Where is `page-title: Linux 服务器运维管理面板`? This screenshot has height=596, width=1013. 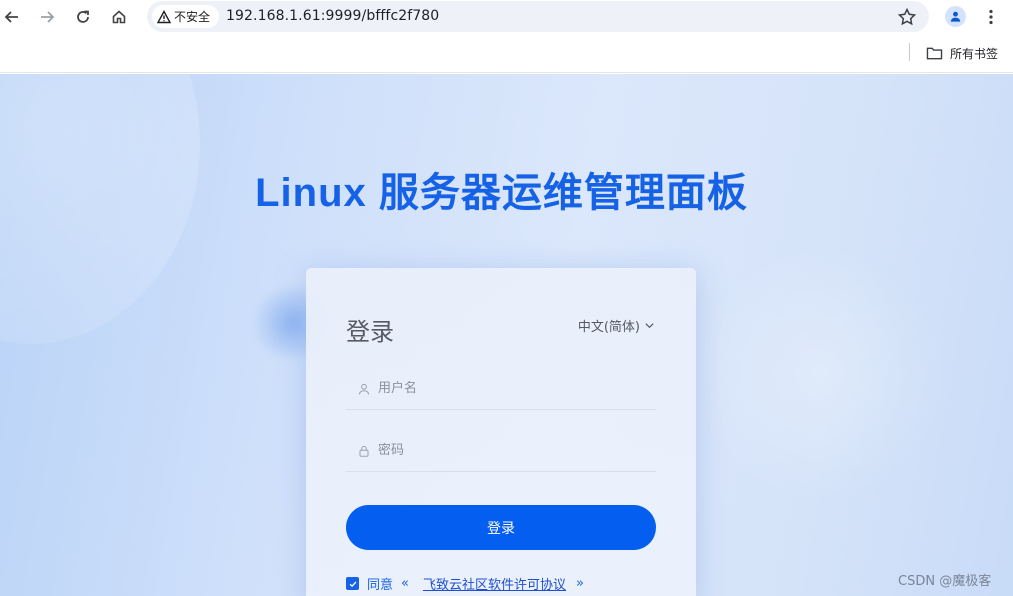 page-title: Linux 服务器运维管理面板 is located at coordinates (501, 193).